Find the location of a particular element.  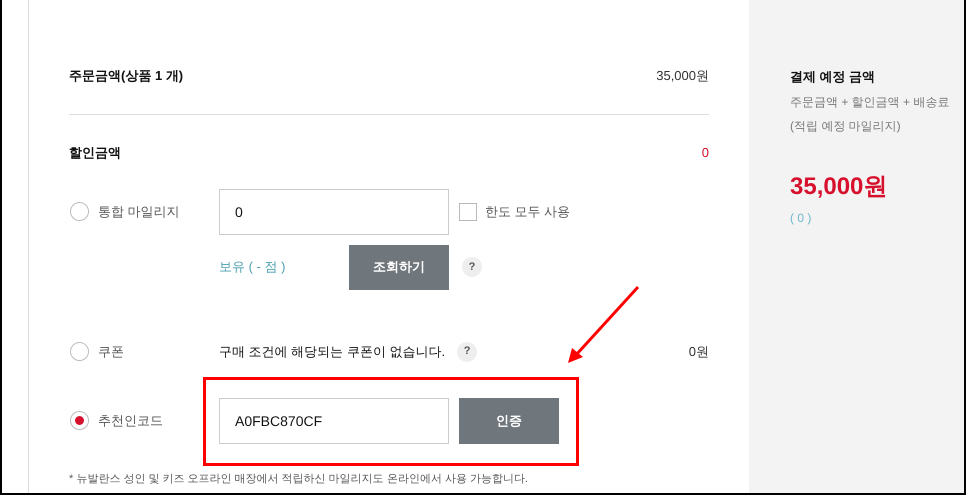

lookup-button: 조회하기 is located at coordinates (399, 267).